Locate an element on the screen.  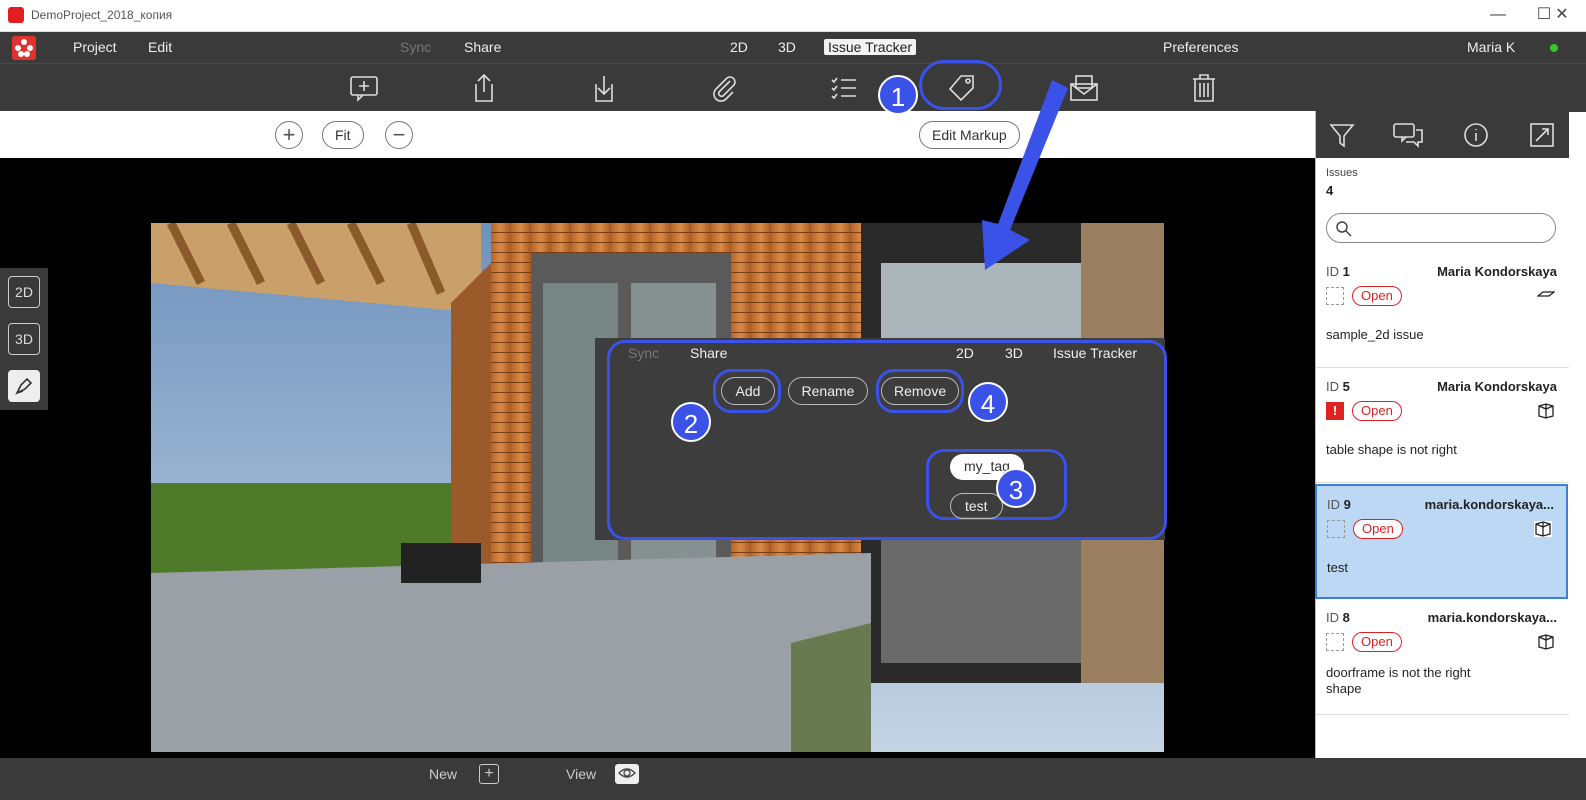
annotation-badge-4: 4 is located at coordinates (988, 402).